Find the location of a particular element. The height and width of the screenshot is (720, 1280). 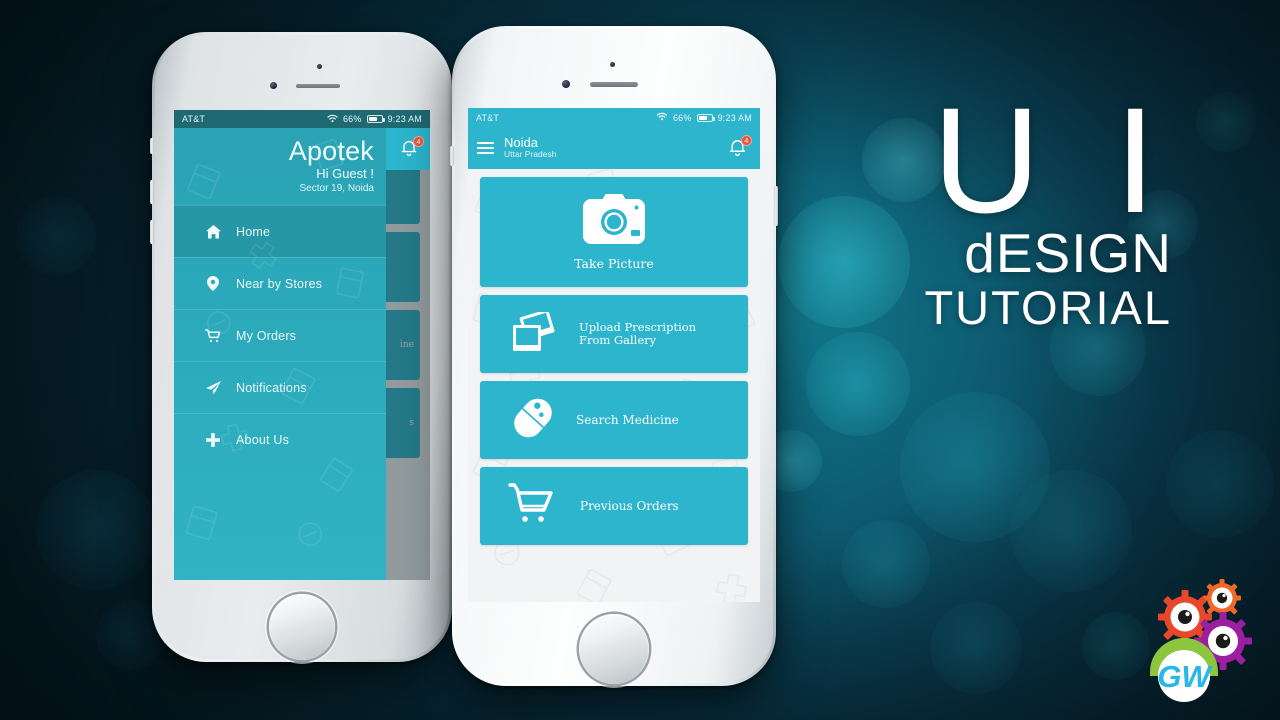

appbar-behind: 4 is located at coordinates (408, 149).